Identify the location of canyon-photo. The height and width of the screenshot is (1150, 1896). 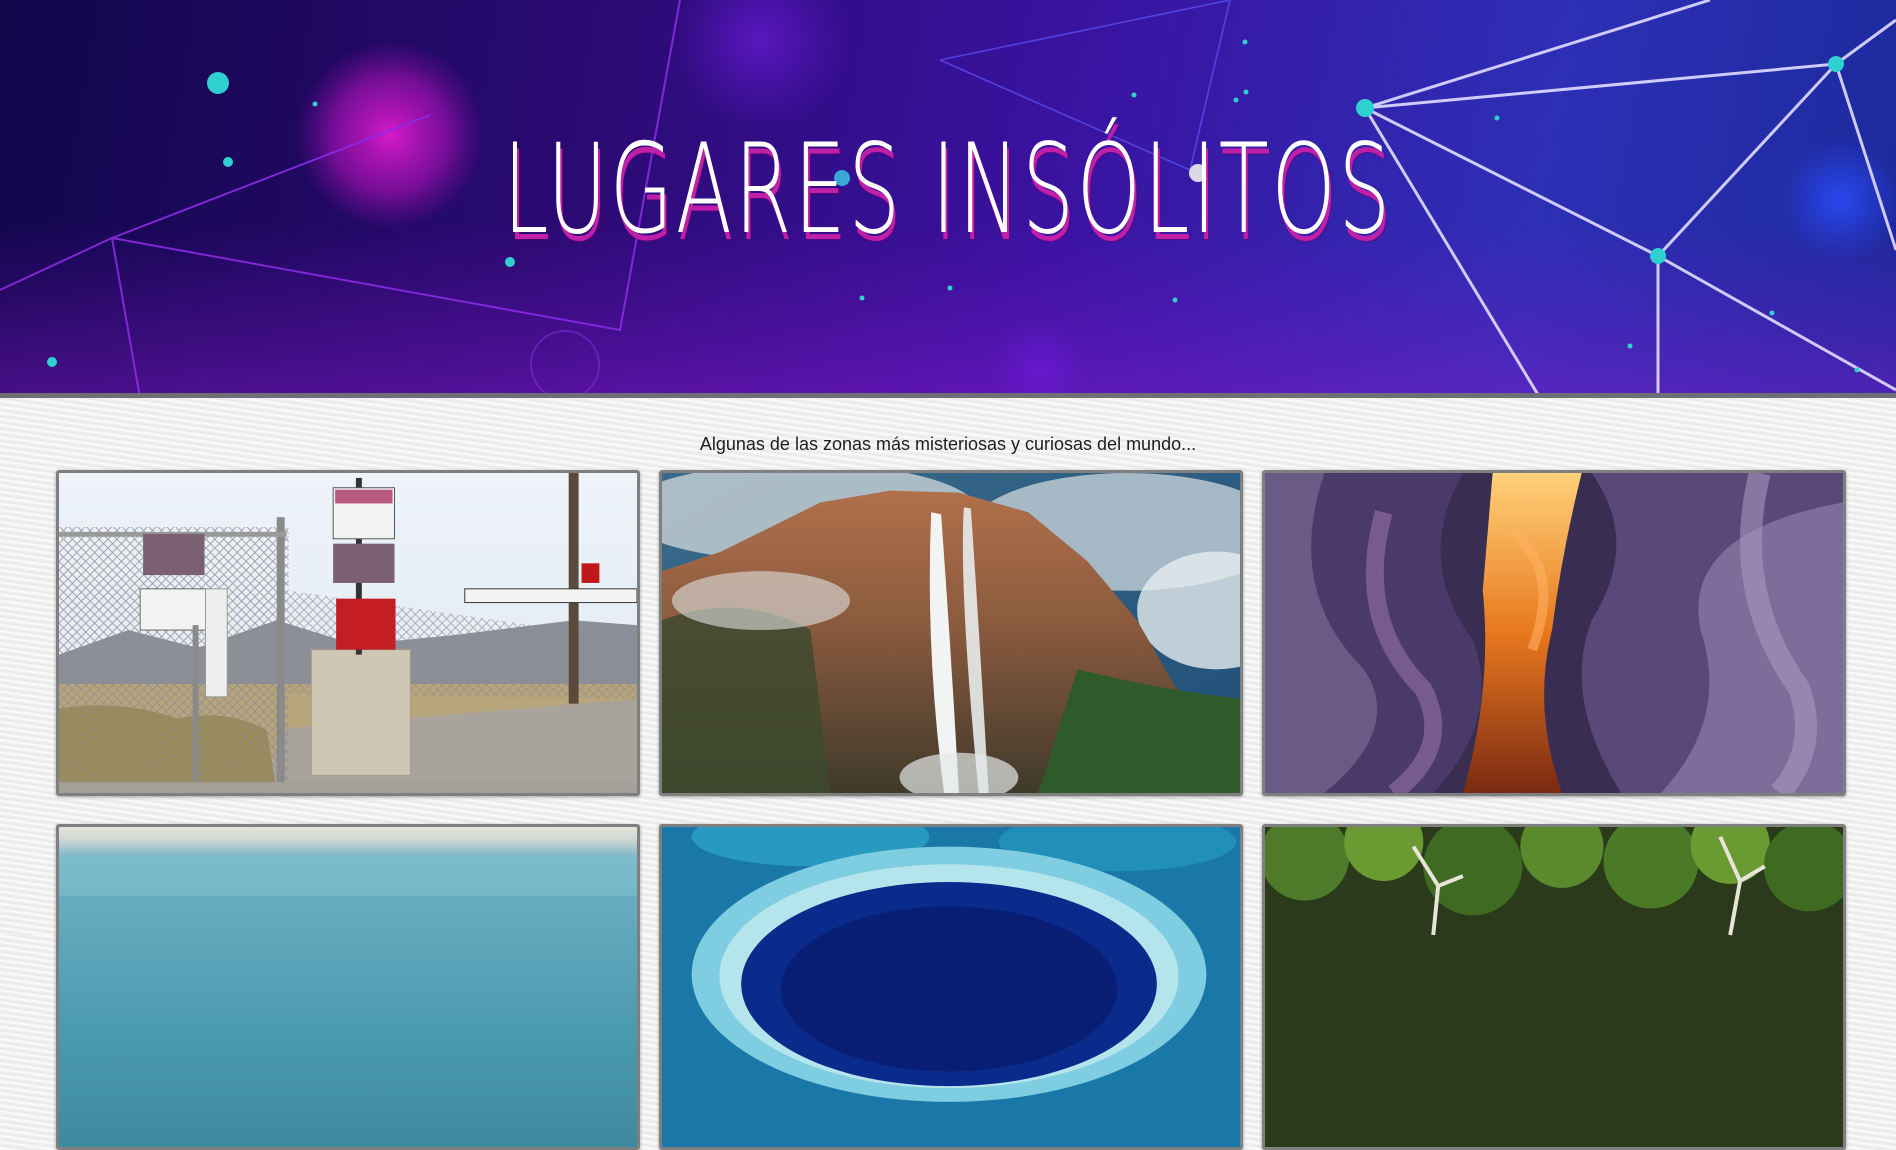
(1554, 633).